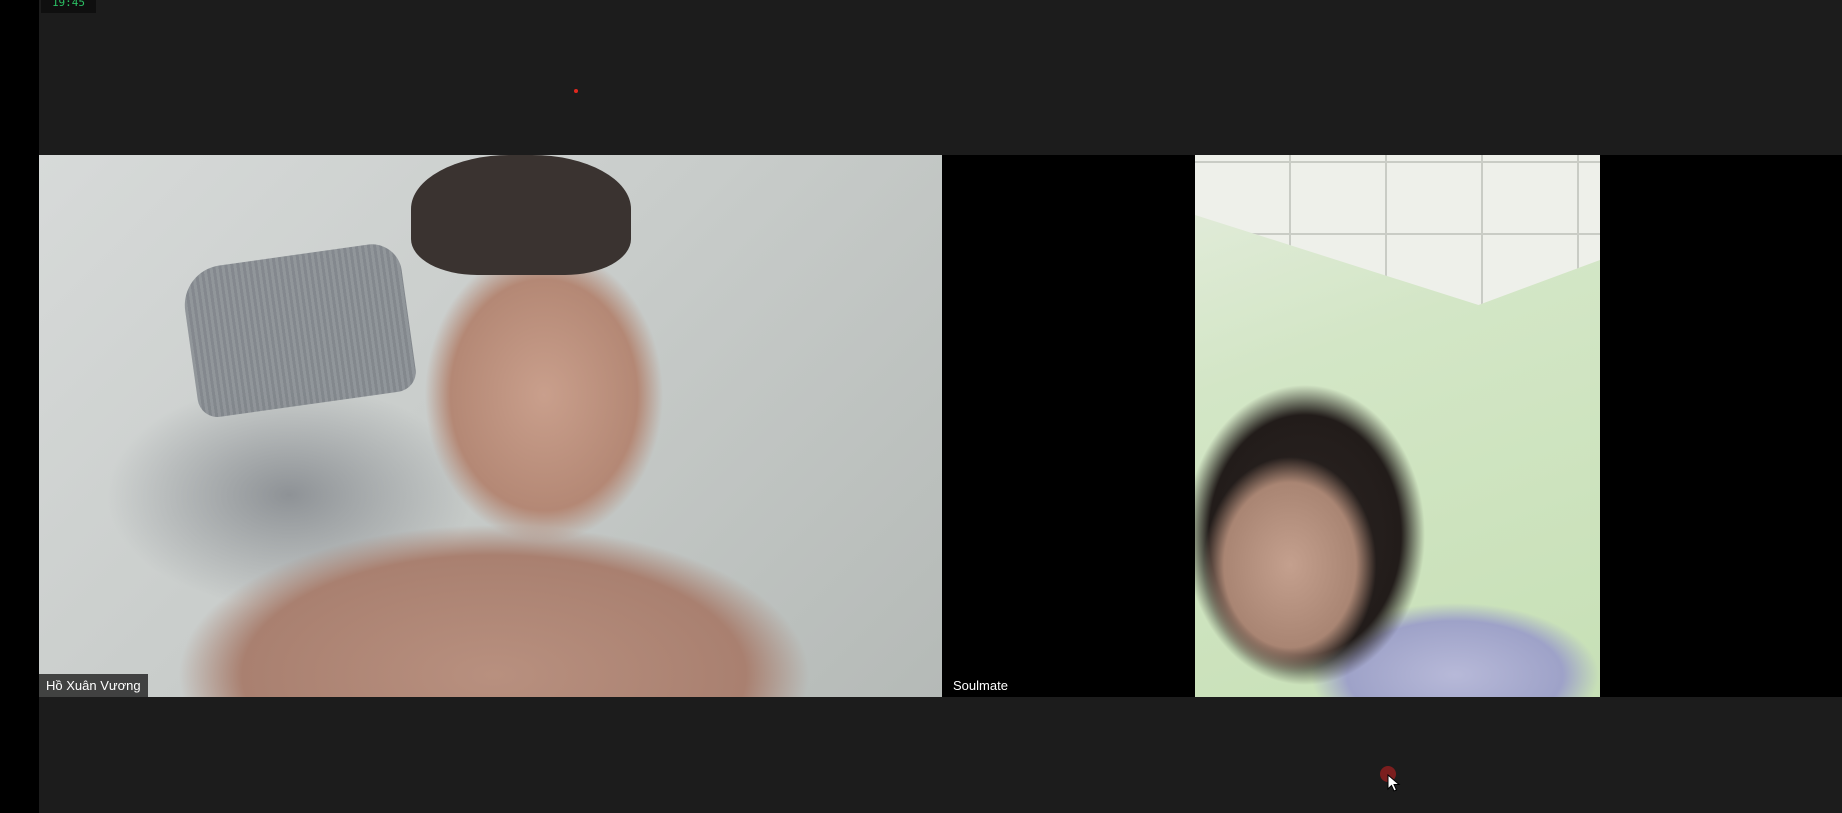 This screenshot has height=813, width=1842. I want to click on mouse-pointer-icon, so click(1394, 783).